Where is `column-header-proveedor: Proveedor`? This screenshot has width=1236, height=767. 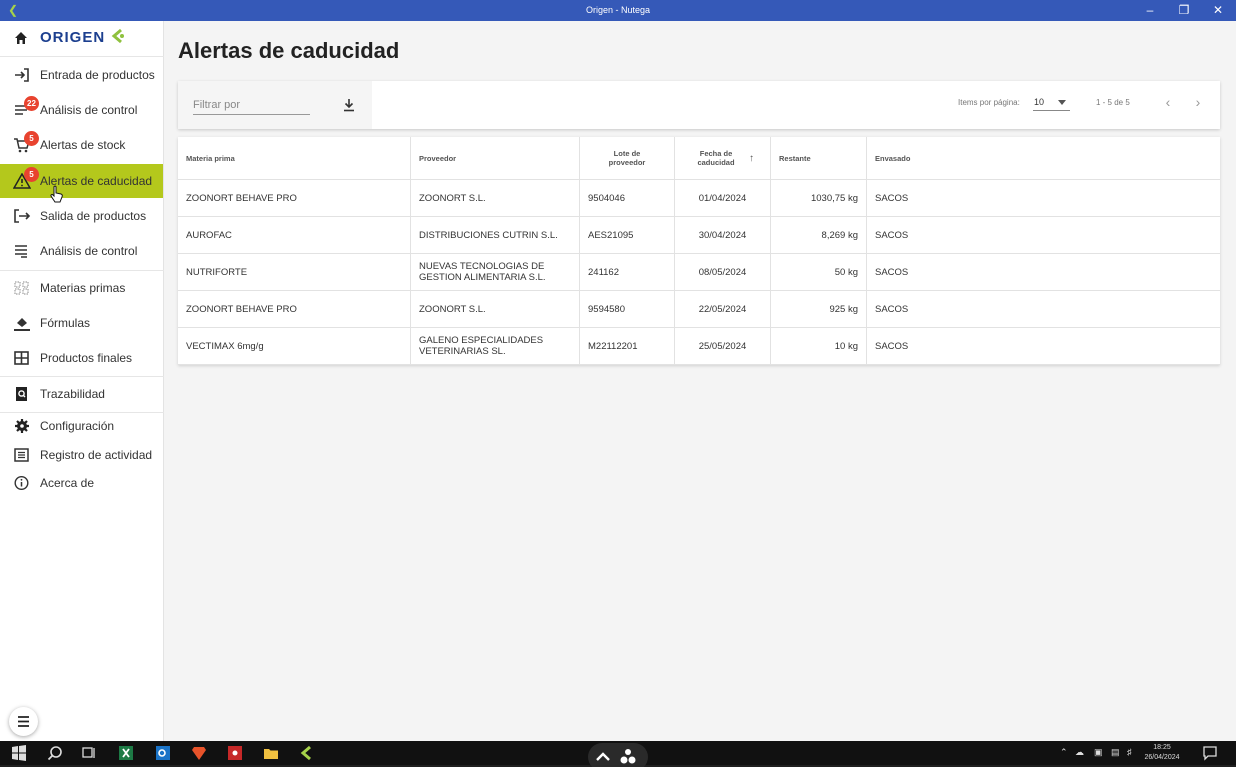
column-header-proveedor: Proveedor is located at coordinates (495, 158).